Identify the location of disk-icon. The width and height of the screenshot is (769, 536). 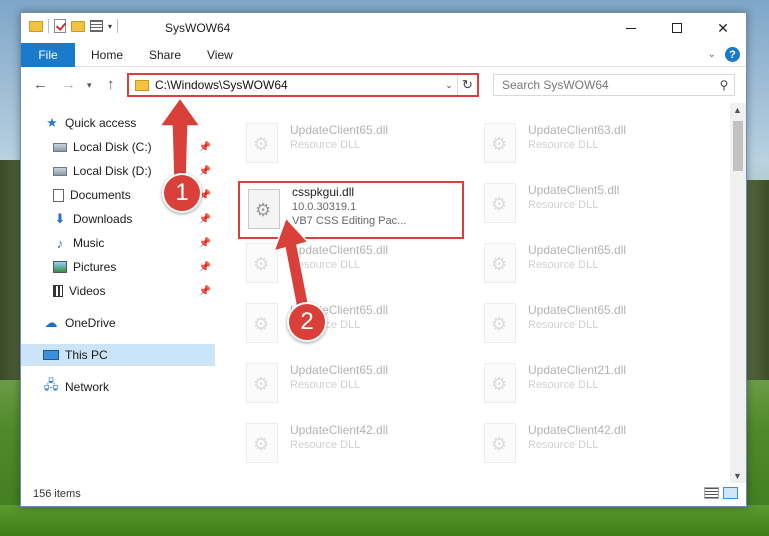
(60, 147).